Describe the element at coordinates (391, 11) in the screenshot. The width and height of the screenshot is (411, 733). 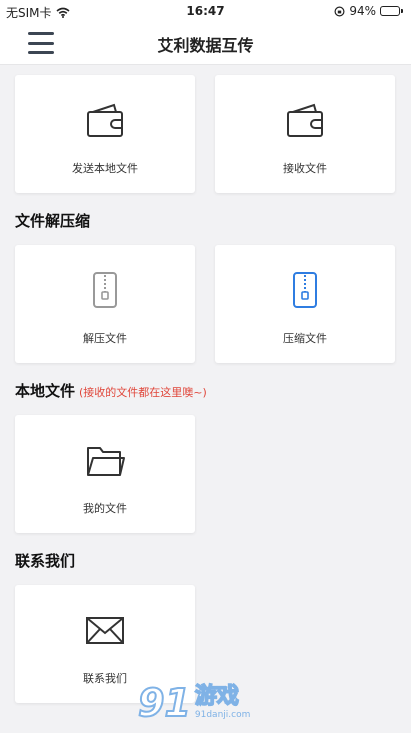
I see `battery-icon` at that location.